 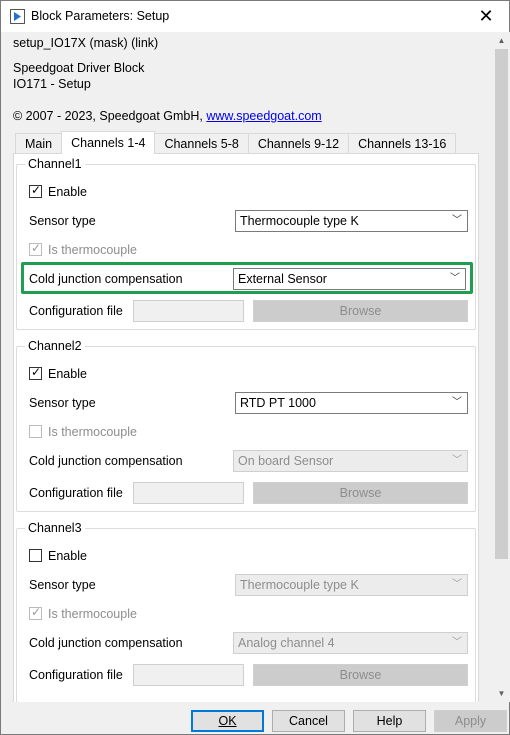 I want to click on channel1-browse-button: Browse, so click(x=360, y=311).